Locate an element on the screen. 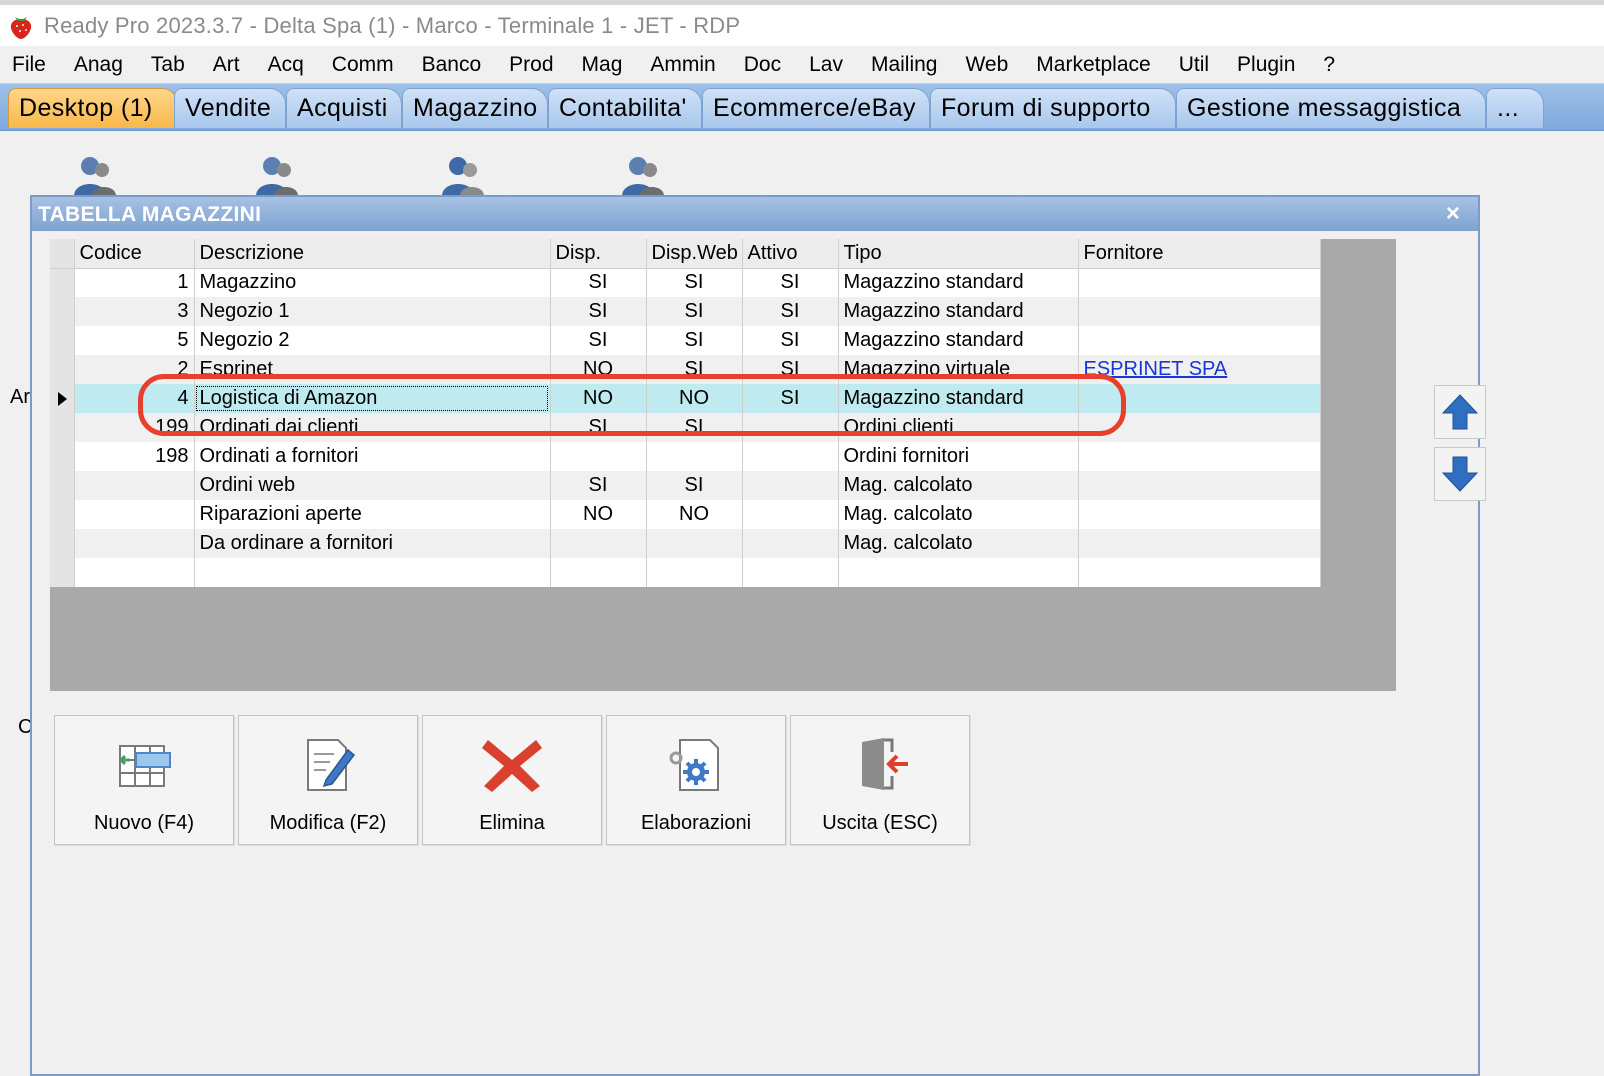 The height and width of the screenshot is (1076, 1604). menu-ammin: Ammin is located at coordinates (682, 65).